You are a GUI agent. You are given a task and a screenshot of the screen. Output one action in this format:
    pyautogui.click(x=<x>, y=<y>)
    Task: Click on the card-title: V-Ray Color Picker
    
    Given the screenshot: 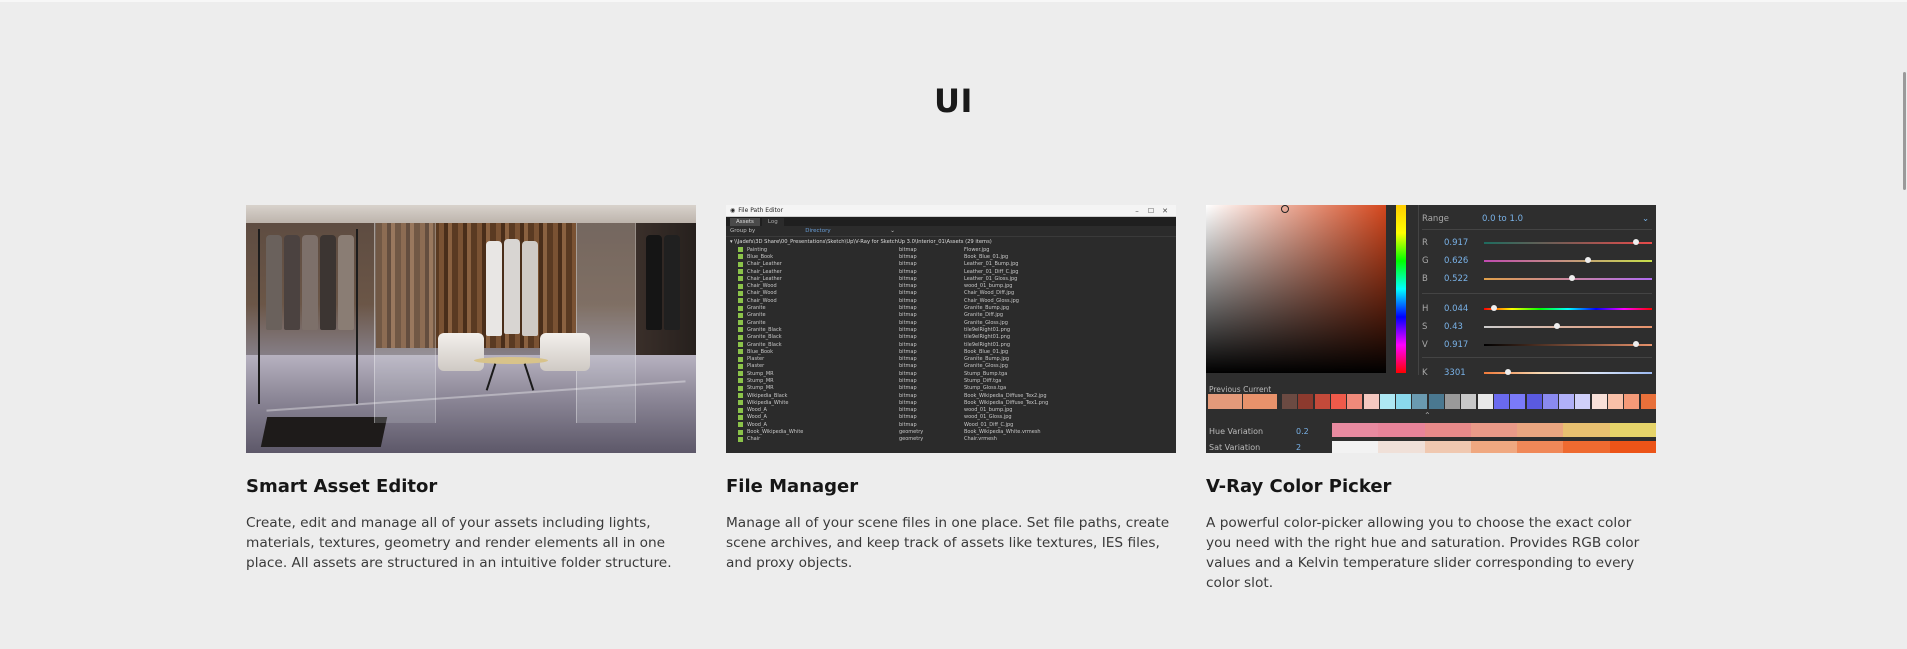 What is the action you would take?
    pyautogui.click(x=1299, y=486)
    